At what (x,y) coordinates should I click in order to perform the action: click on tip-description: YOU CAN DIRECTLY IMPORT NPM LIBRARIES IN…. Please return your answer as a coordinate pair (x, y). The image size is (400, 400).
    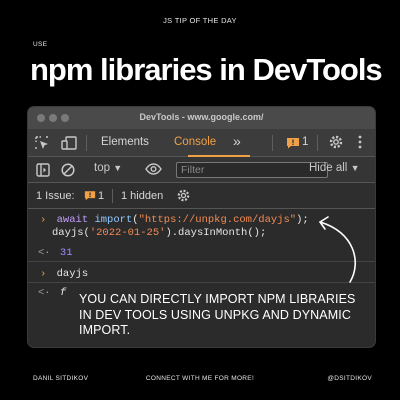
    Looking at the image, I should click on (217, 314).